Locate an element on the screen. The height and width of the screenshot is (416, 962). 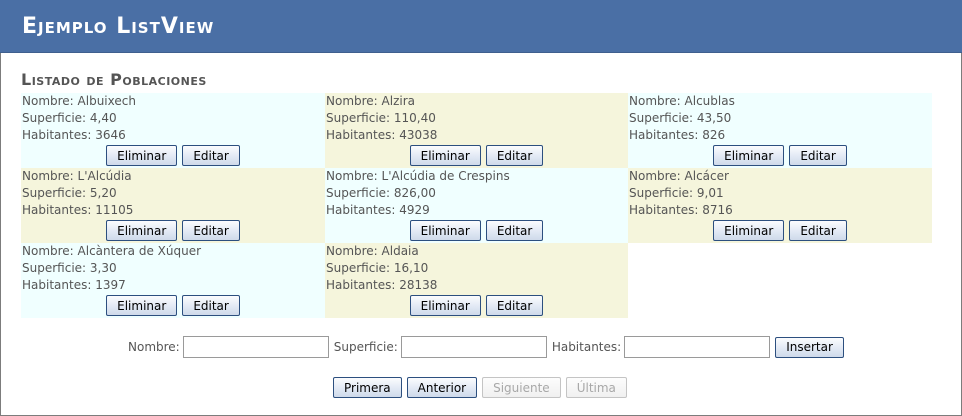
item-nombre: Nombre: Alzira is located at coordinates (370, 101).